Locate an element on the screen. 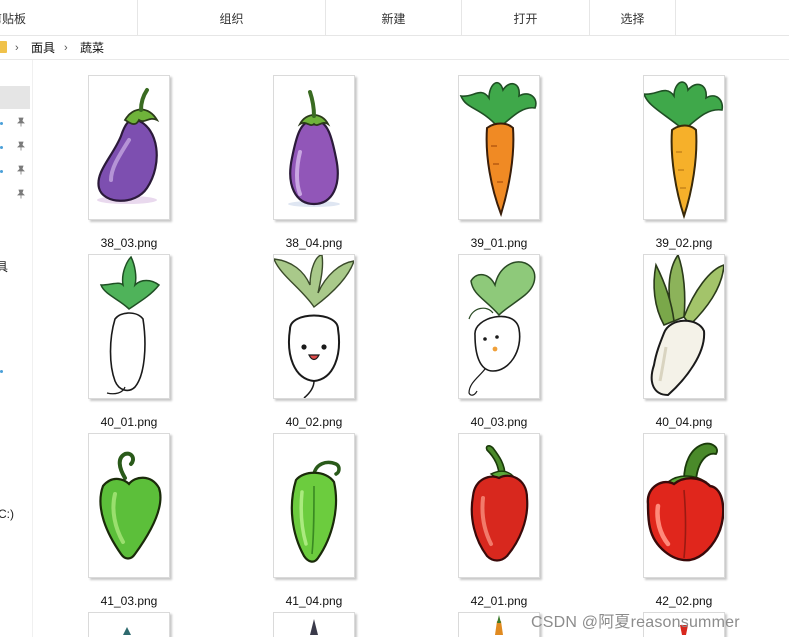  file-name: 39_02.png is located at coordinates (684, 243).